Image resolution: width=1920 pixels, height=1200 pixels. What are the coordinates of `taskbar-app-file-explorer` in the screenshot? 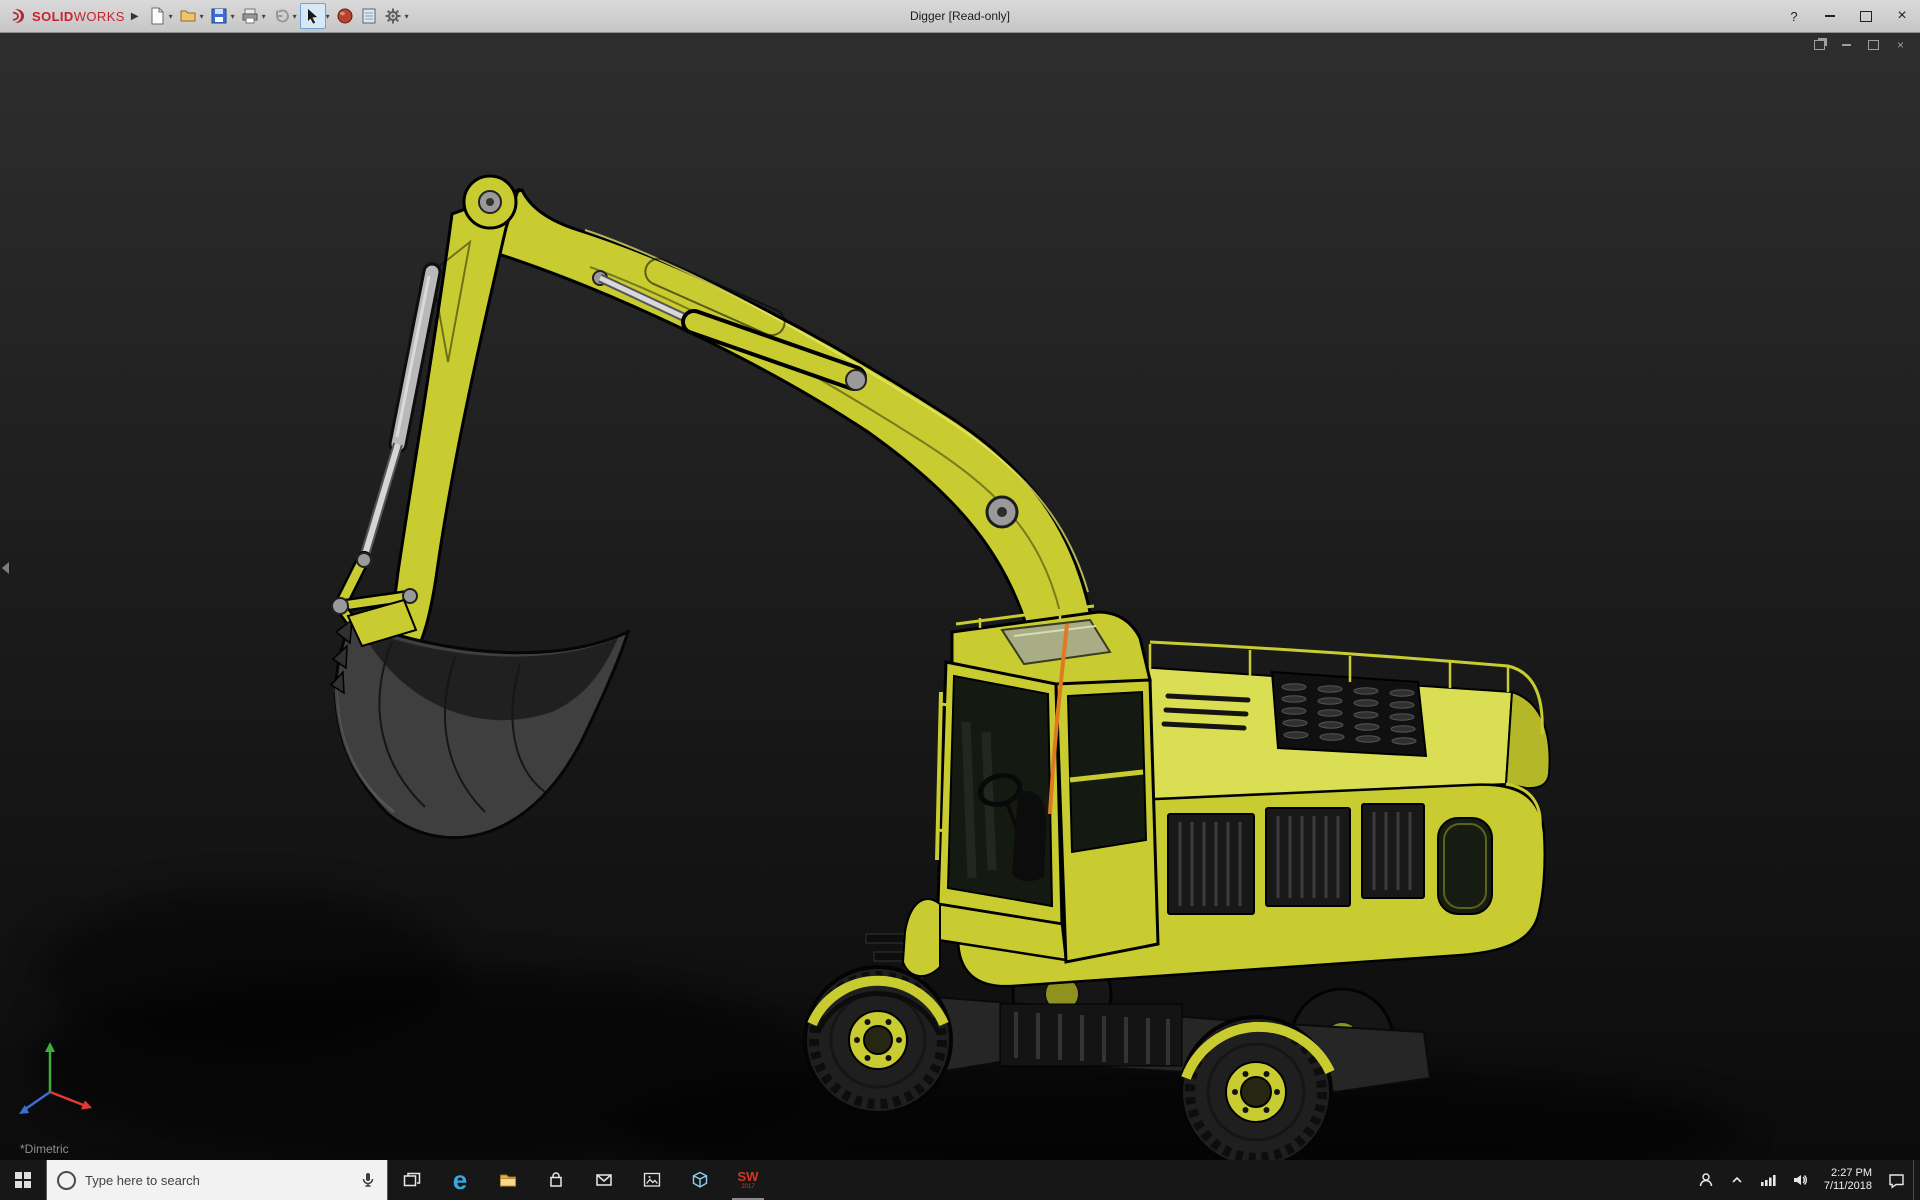 It's located at (508, 1180).